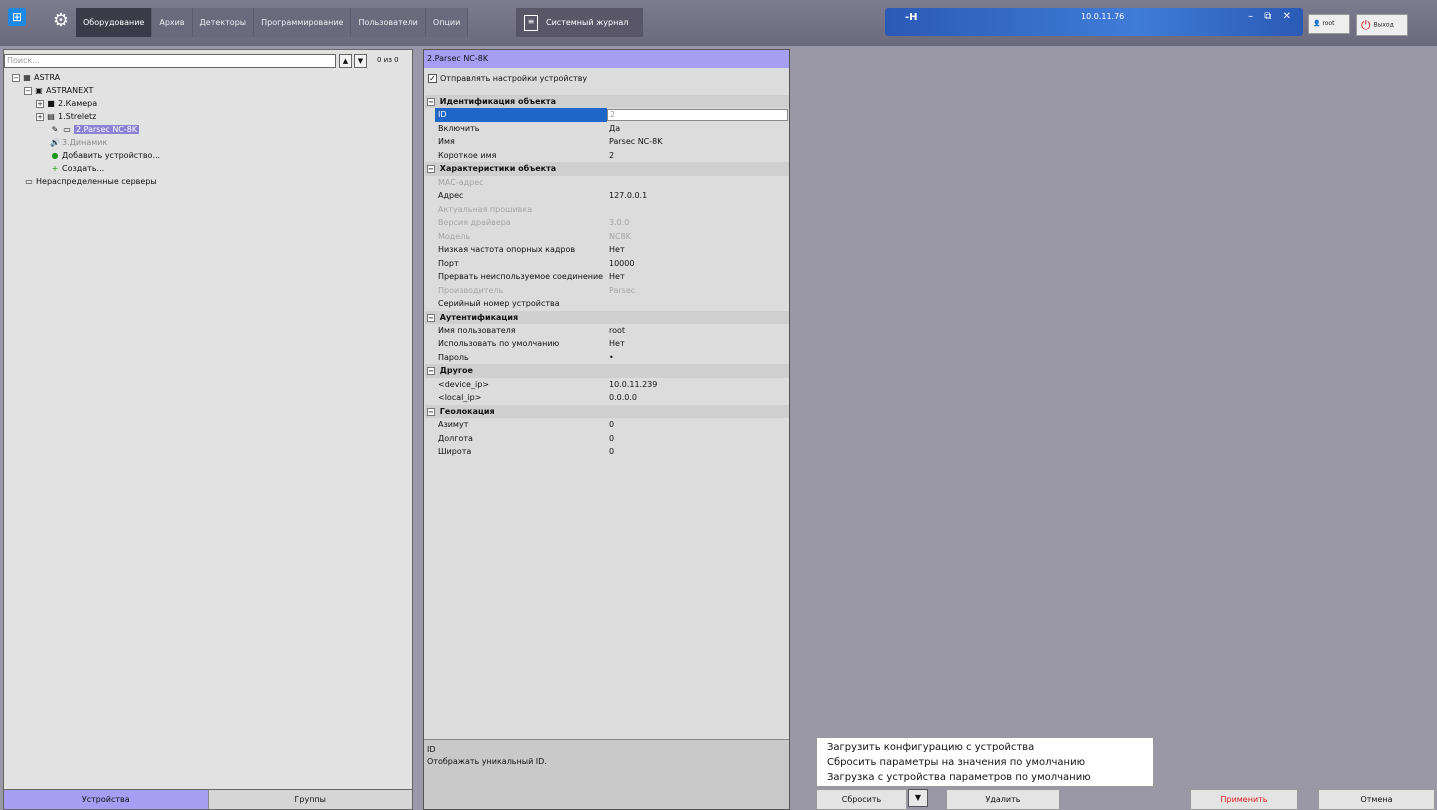 The height and width of the screenshot is (810, 1437). What do you see at coordinates (388, 22) in the screenshot?
I see `tab-users: Пользователи` at bounding box center [388, 22].